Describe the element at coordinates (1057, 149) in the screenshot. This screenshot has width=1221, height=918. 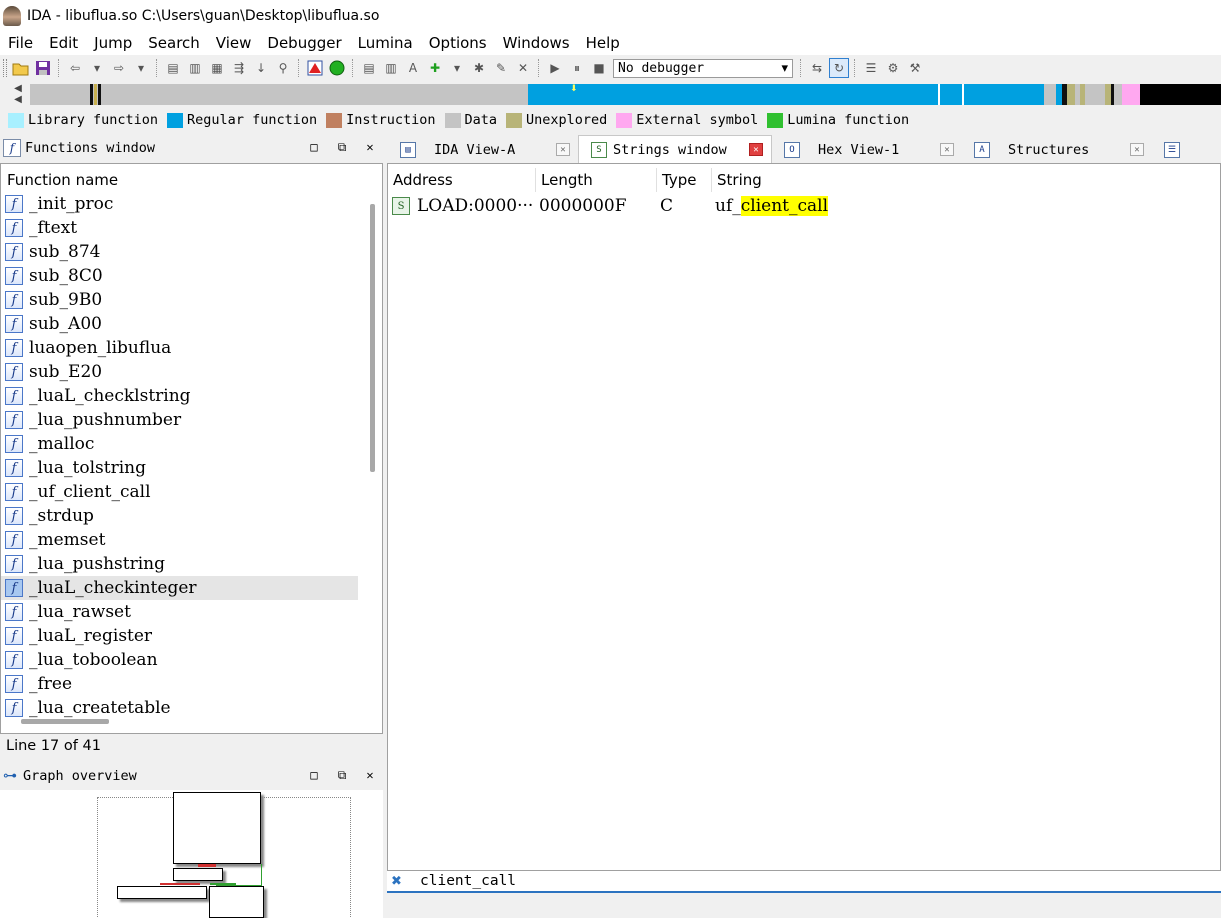
I see `tab-structures: A Structures ✕` at that location.